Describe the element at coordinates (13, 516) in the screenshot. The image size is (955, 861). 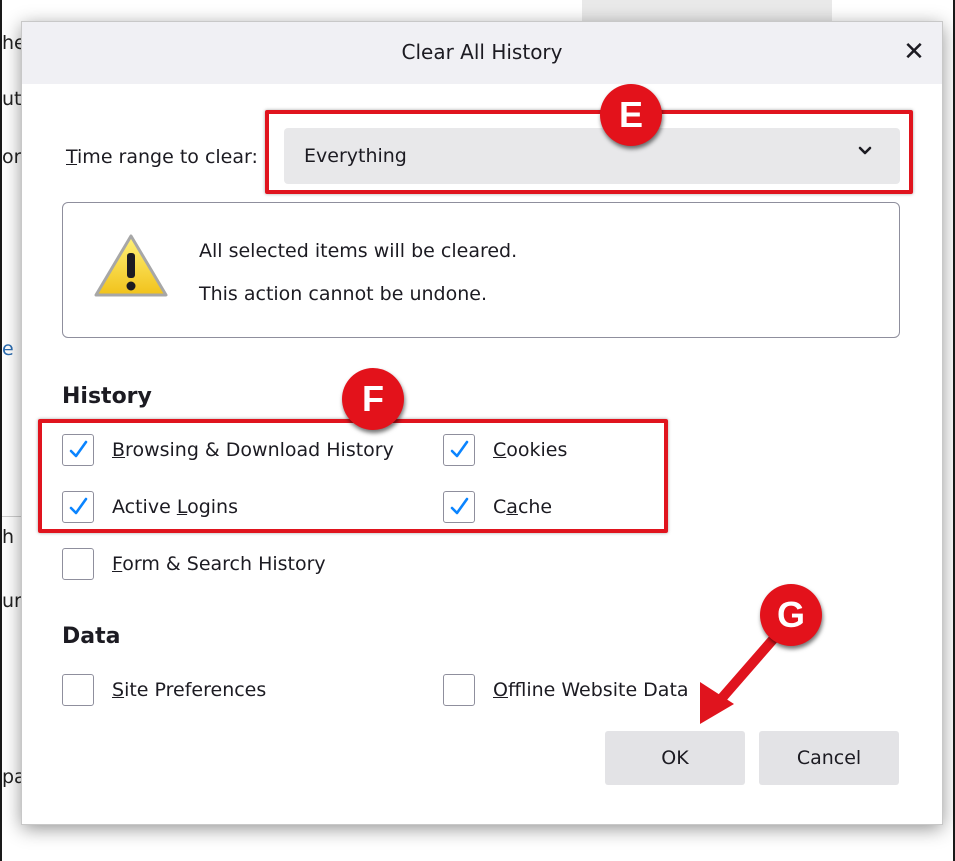
I see `background-divider` at that location.